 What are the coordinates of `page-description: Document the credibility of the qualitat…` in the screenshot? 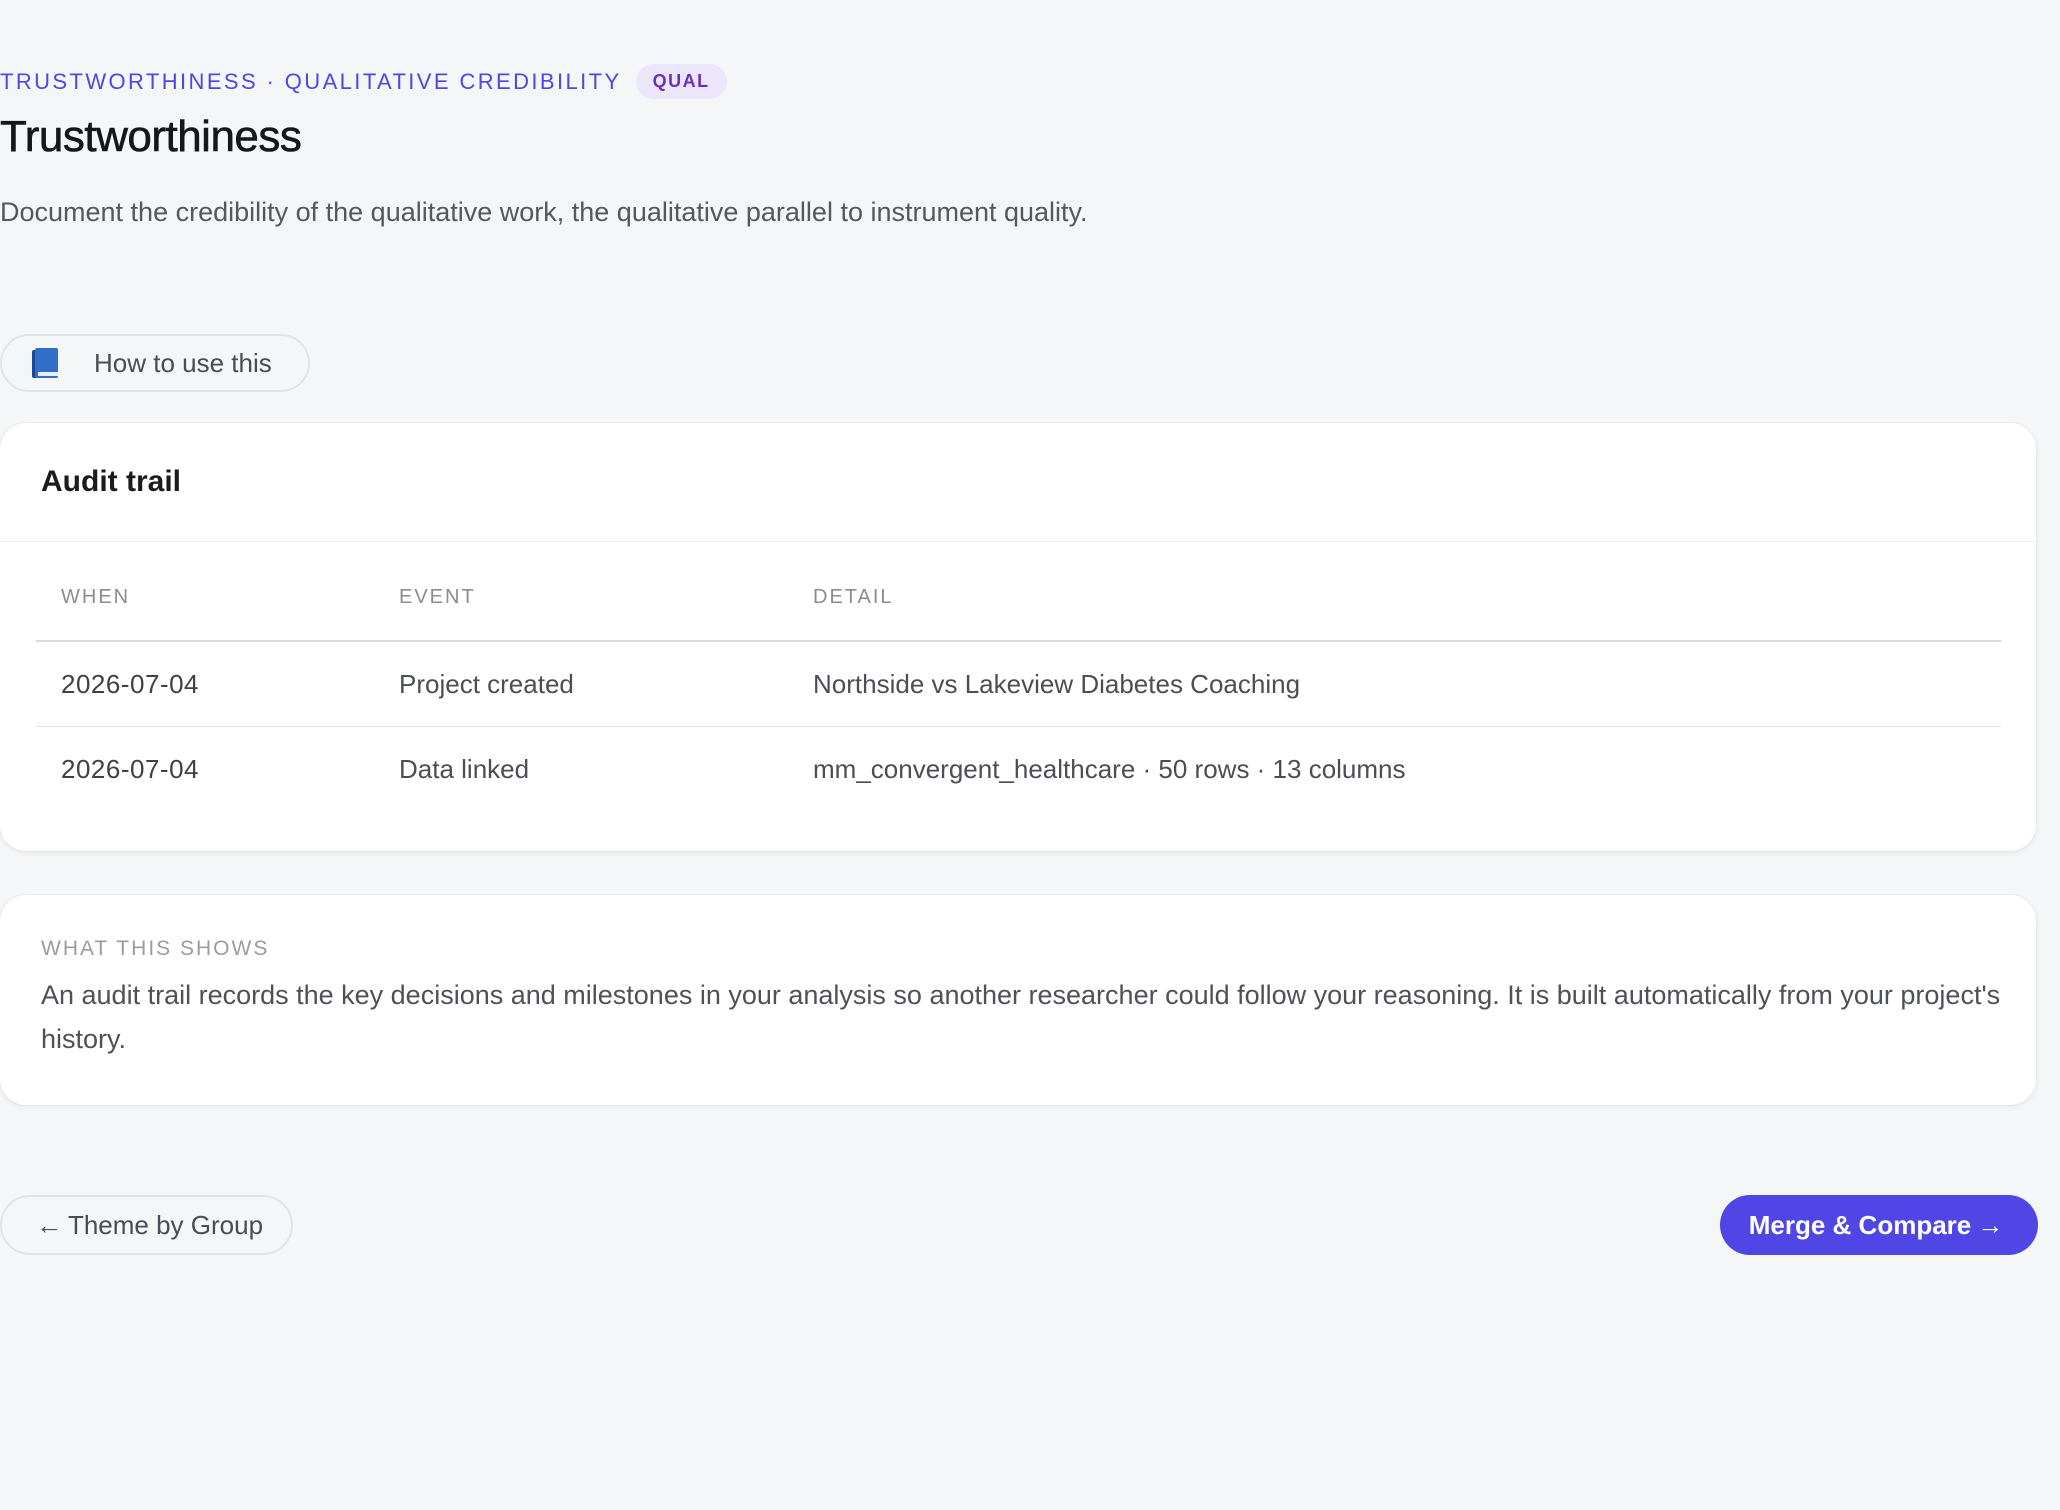 It's located at (544, 212).